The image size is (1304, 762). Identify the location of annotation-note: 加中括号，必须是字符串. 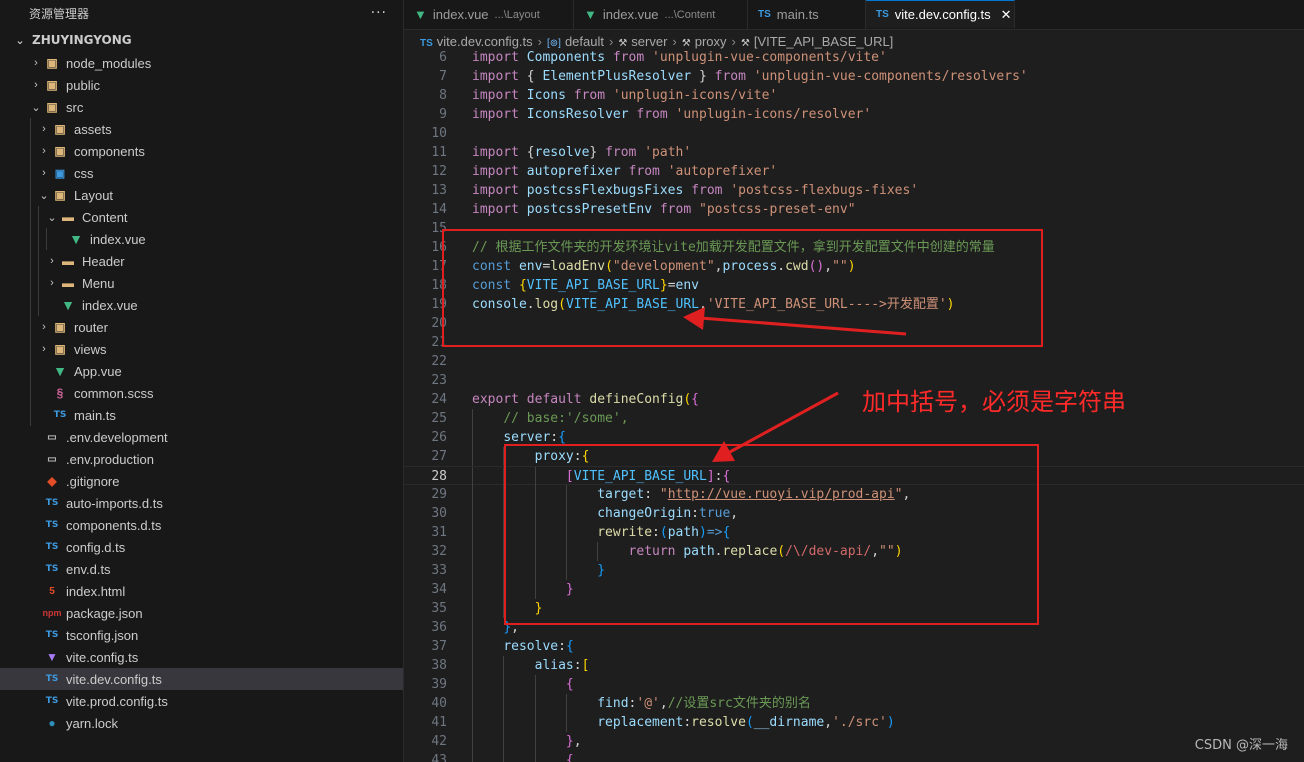
(994, 402).